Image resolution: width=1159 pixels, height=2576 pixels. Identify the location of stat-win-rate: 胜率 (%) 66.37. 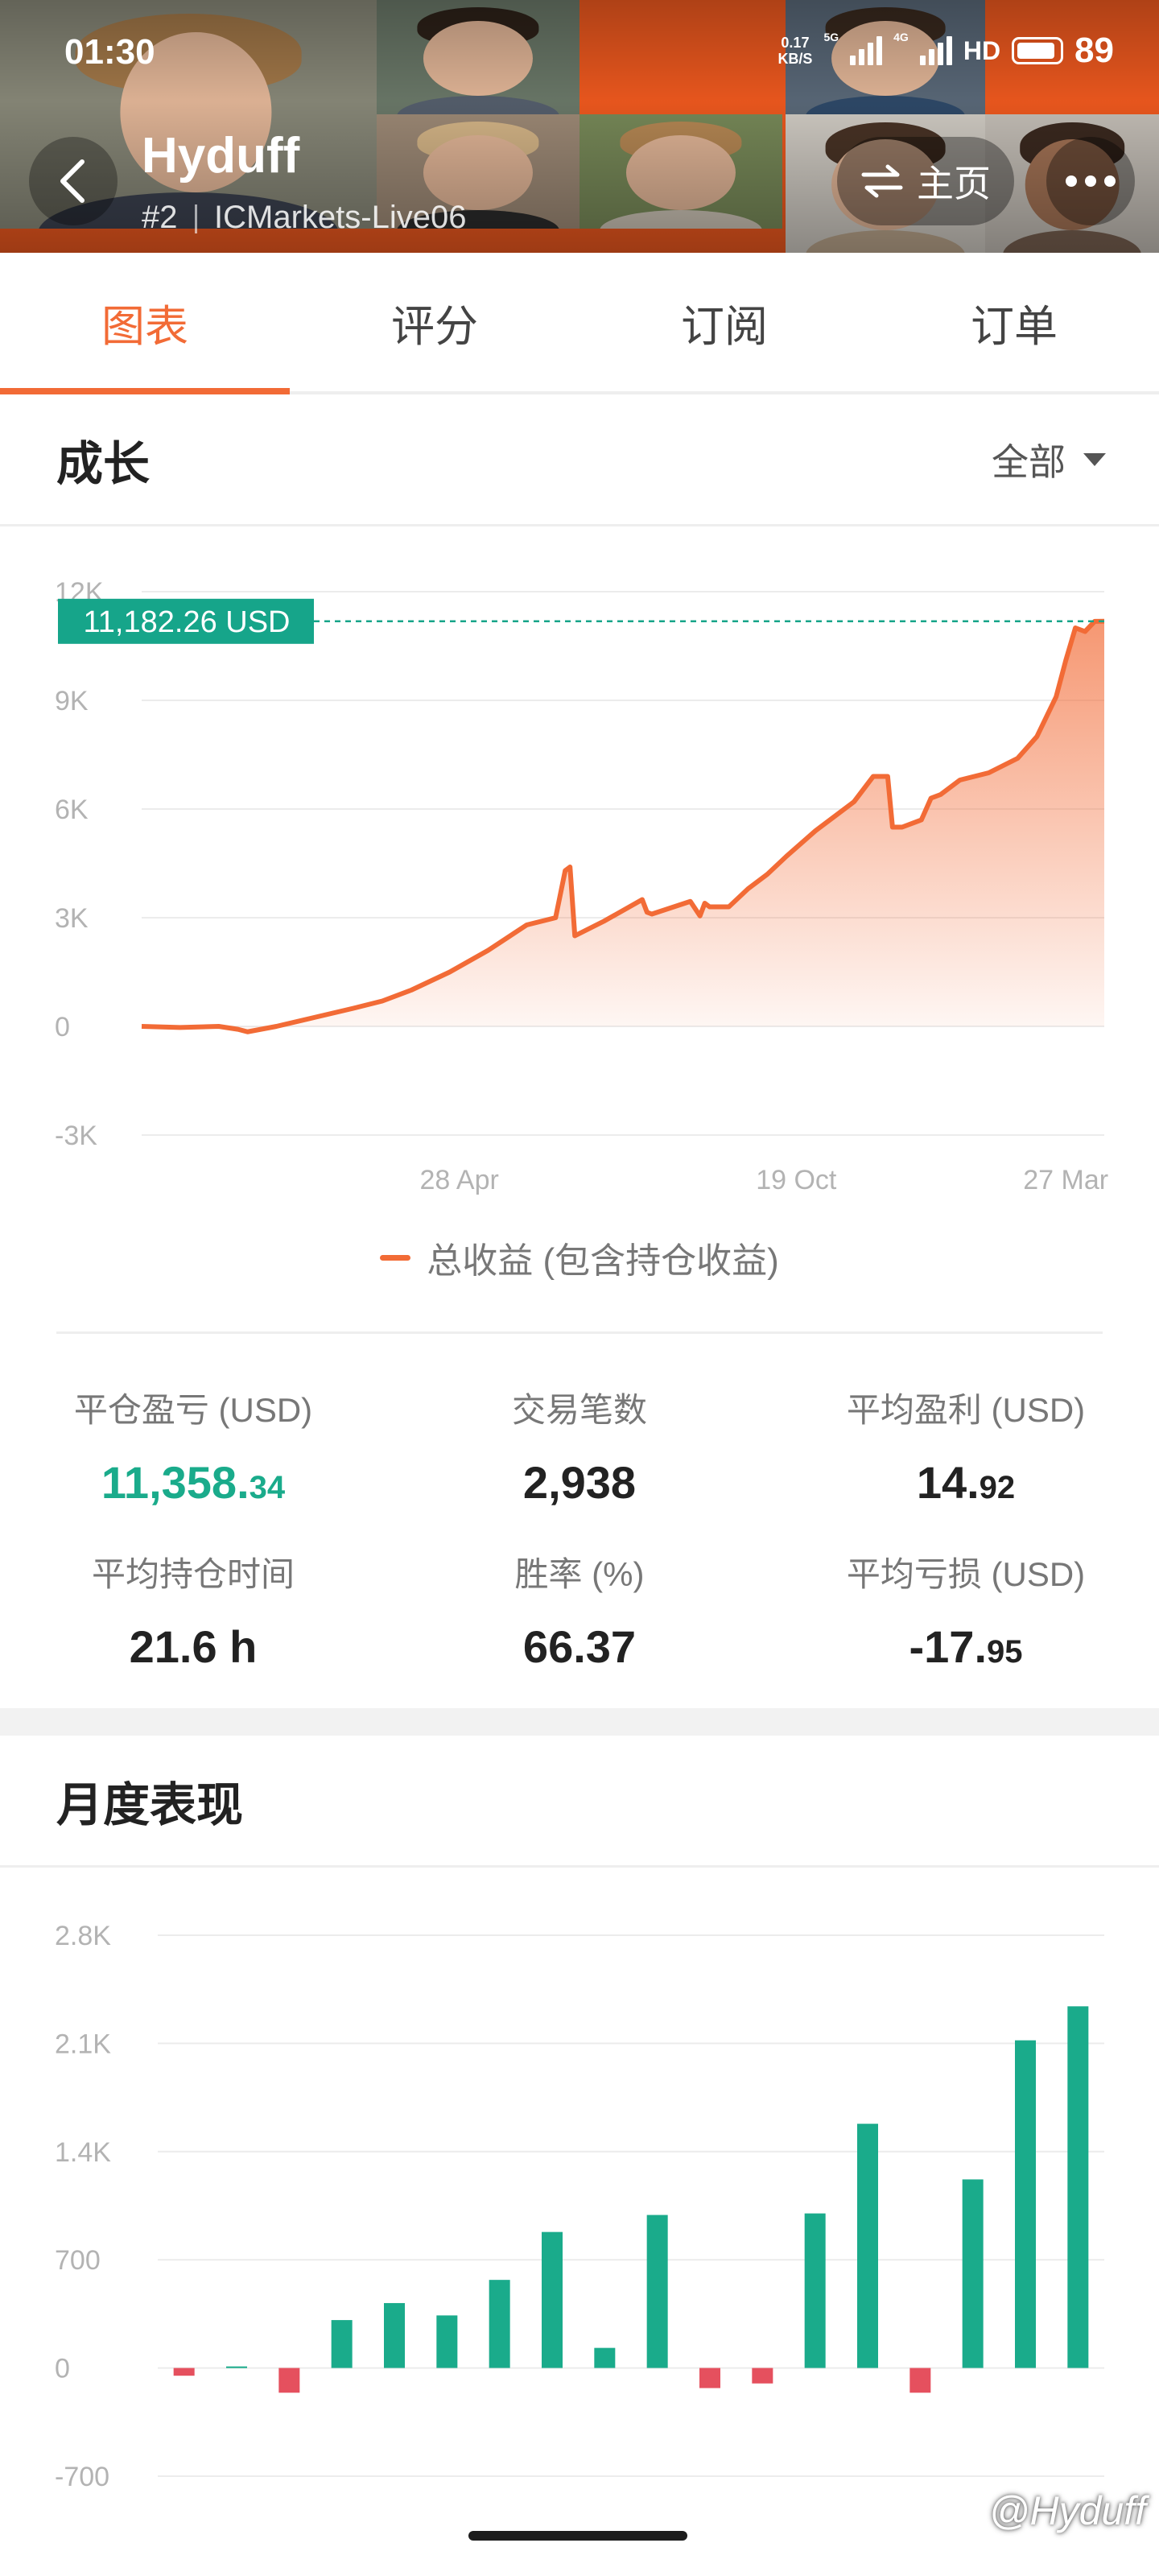
(579, 1610).